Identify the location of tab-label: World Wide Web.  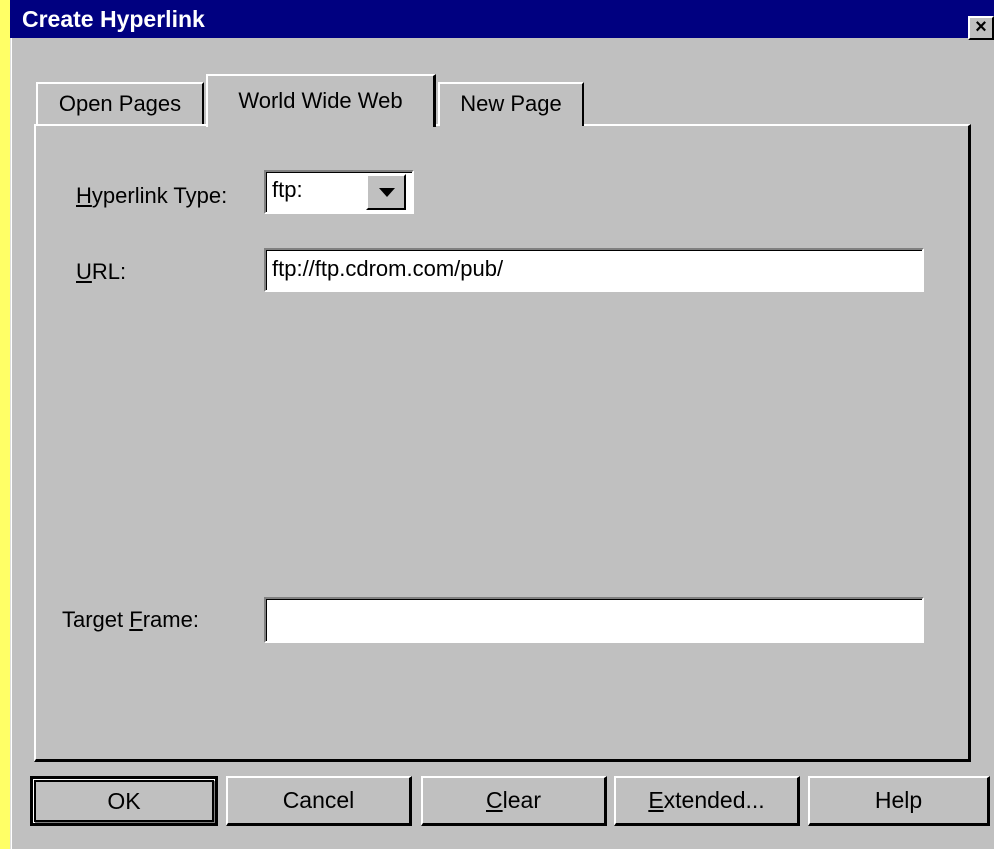
(320, 100).